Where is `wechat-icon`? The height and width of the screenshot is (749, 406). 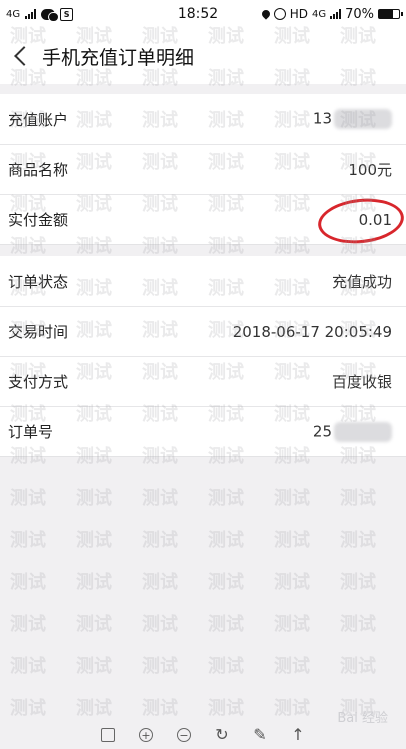 wechat-icon is located at coordinates (50, 15).